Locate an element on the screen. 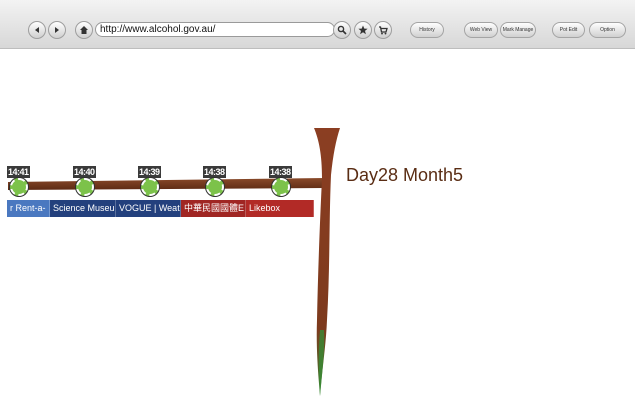 The height and width of the screenshot is (404, 635). history-tab: Science Museu is located at coordinates (83, 208).